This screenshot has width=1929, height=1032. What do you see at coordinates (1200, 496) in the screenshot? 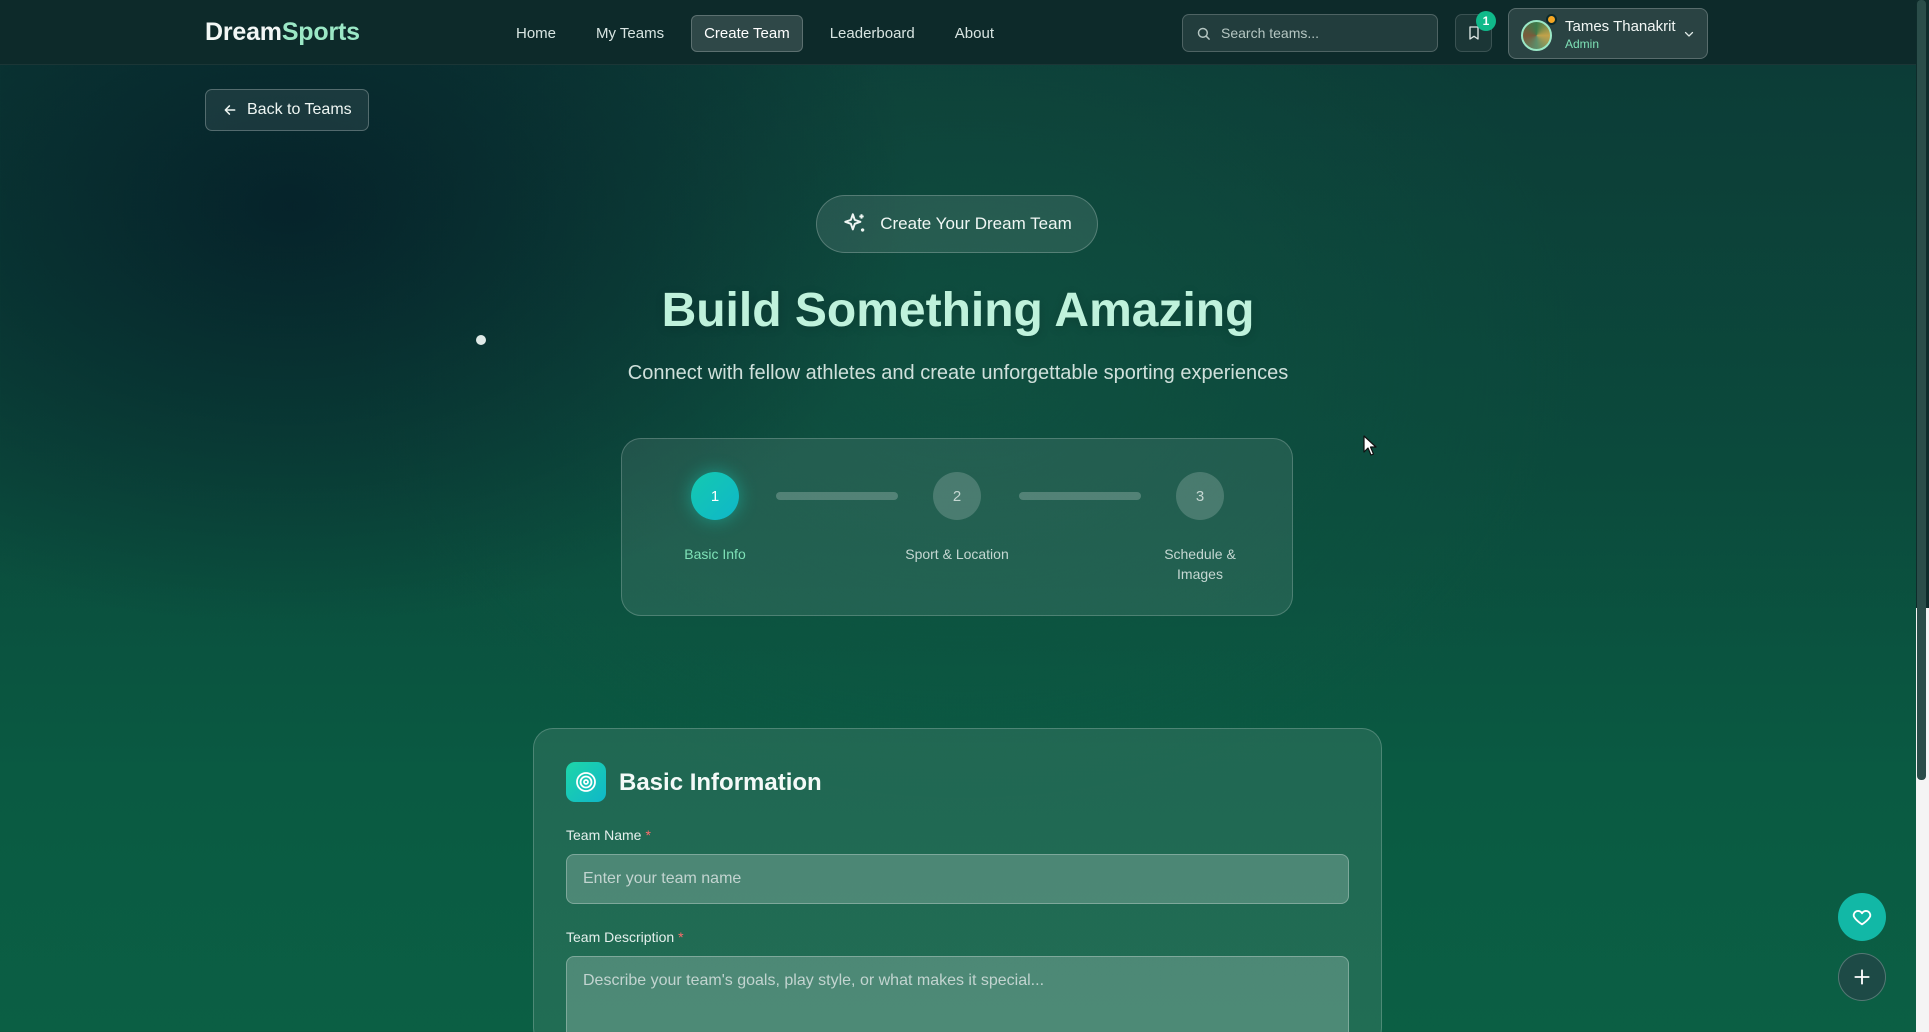
I see `step-3-indicator: 3` at bounding box center [1200, 496].